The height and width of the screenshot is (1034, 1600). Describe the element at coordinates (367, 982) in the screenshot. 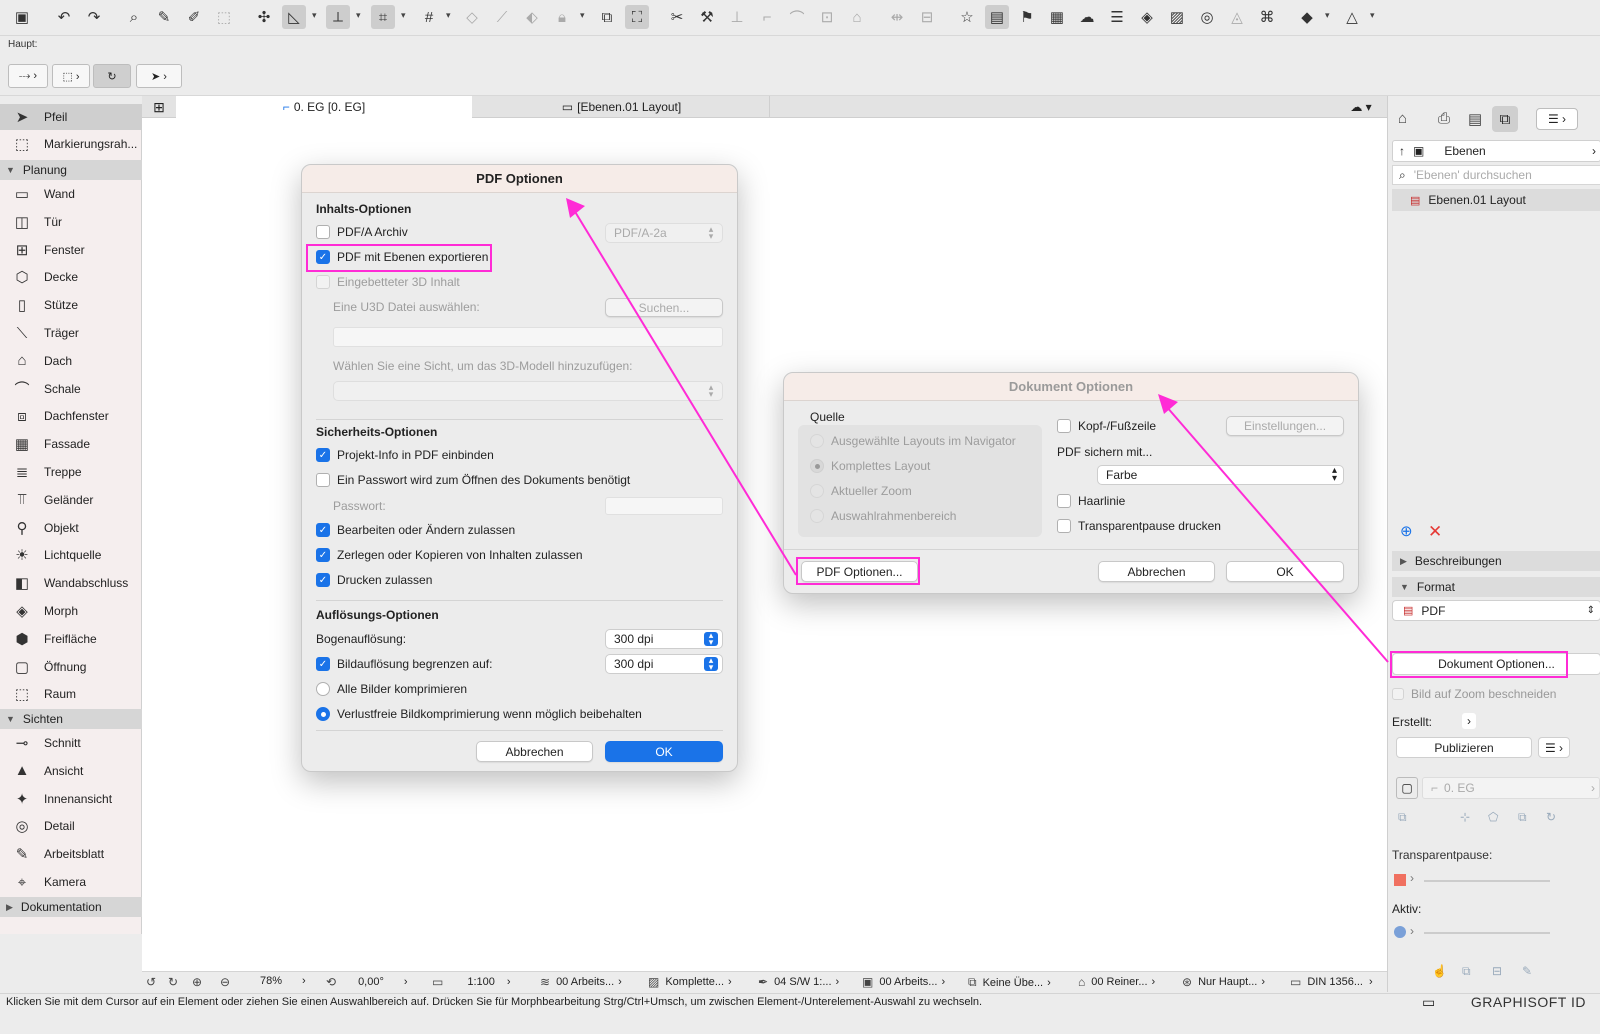

I see `angle-value: ⟲ 0,00° ›` at that location.